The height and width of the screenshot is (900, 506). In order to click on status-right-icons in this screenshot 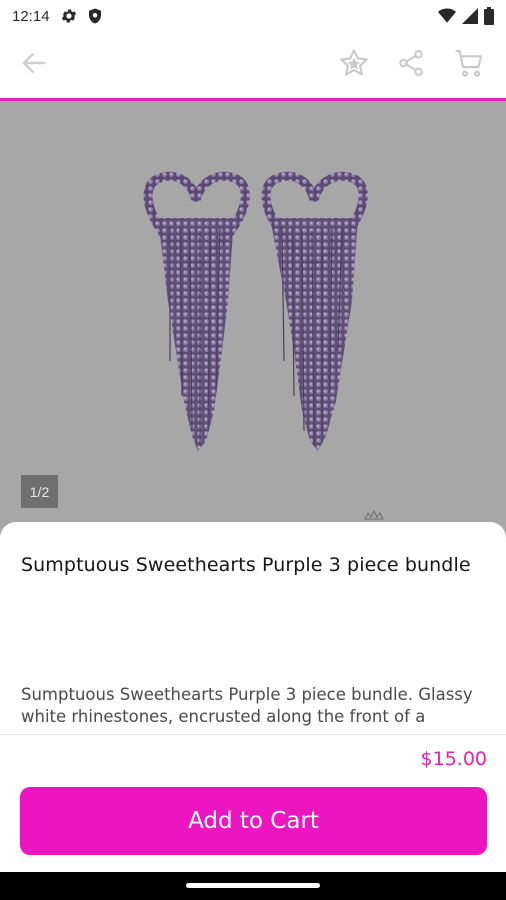, I will do `click(466, 18)`.